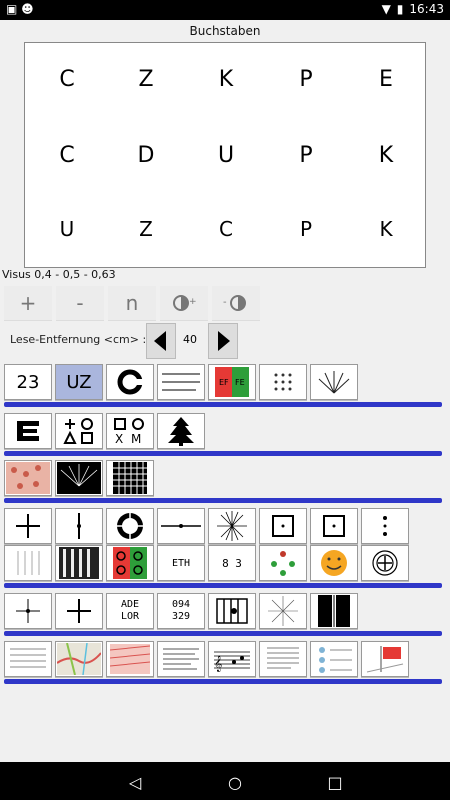 This screenshot has width=450, height=800. What do you see at coordinates (79, 431) in the screenshot?
I see `tile-shapes` at bounding box center [79, 431].